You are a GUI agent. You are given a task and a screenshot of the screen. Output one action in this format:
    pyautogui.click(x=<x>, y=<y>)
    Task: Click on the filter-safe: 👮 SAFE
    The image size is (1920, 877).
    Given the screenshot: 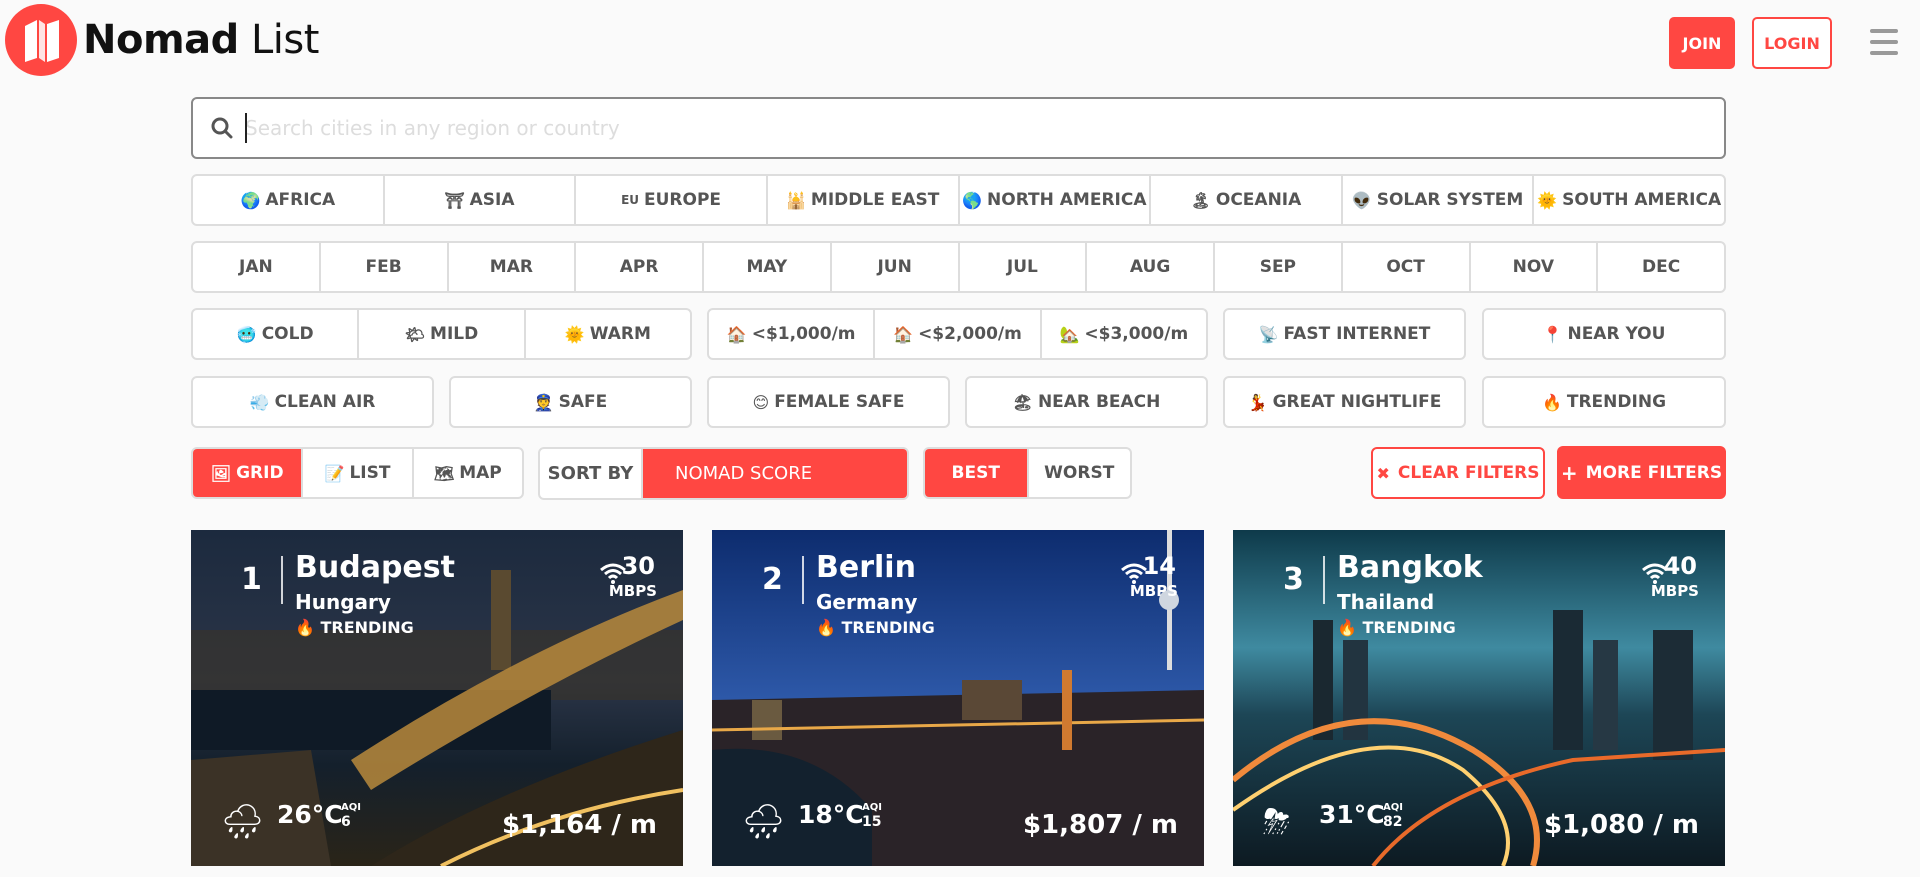 What is the action you would take?
    pyautogui.click(x=570, y=402)
    